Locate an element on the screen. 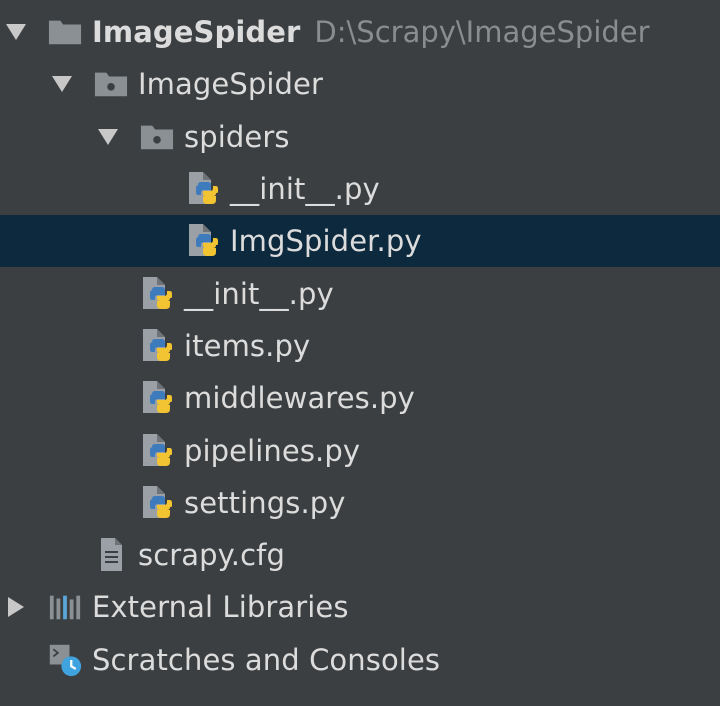 The height and width of the screenshot is (706, 720). file-name: items.py is located at coordinates (247, 345).